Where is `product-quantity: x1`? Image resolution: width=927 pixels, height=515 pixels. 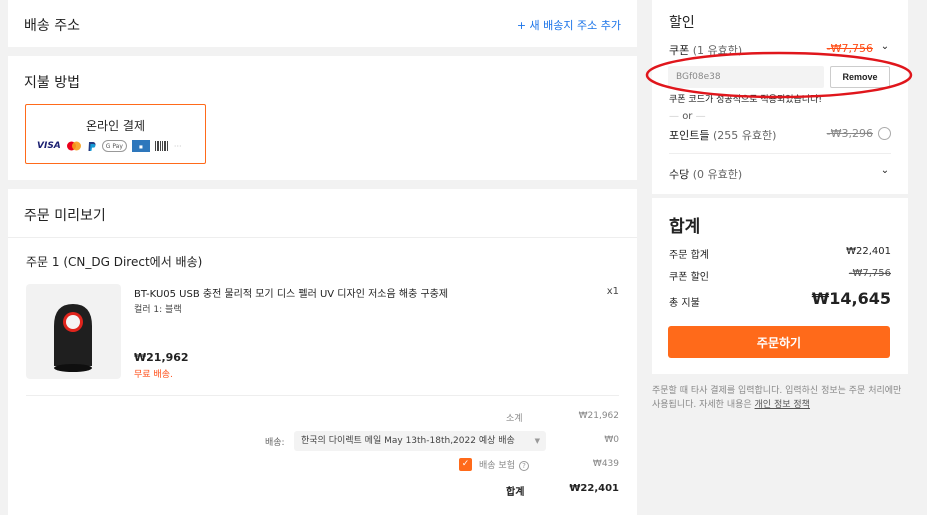
product-quantity: x1 is located at coordinates (612, 291).